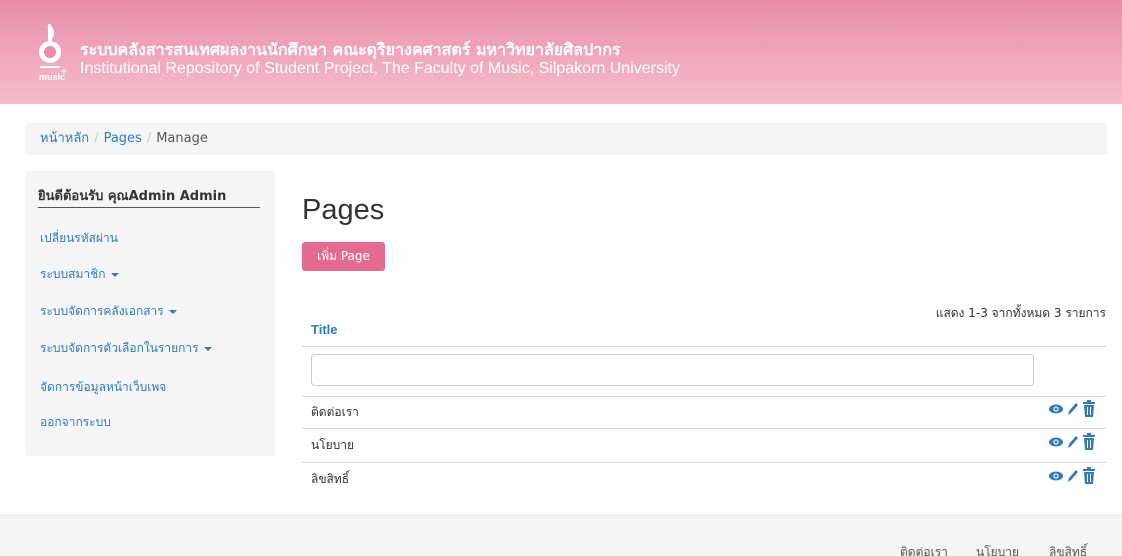  What do you see at coordinates (1068, 549) in the screenshot?
I see `footer-link-copyright: ลิขสิทธิ์` at bounding box center [1068, 549].